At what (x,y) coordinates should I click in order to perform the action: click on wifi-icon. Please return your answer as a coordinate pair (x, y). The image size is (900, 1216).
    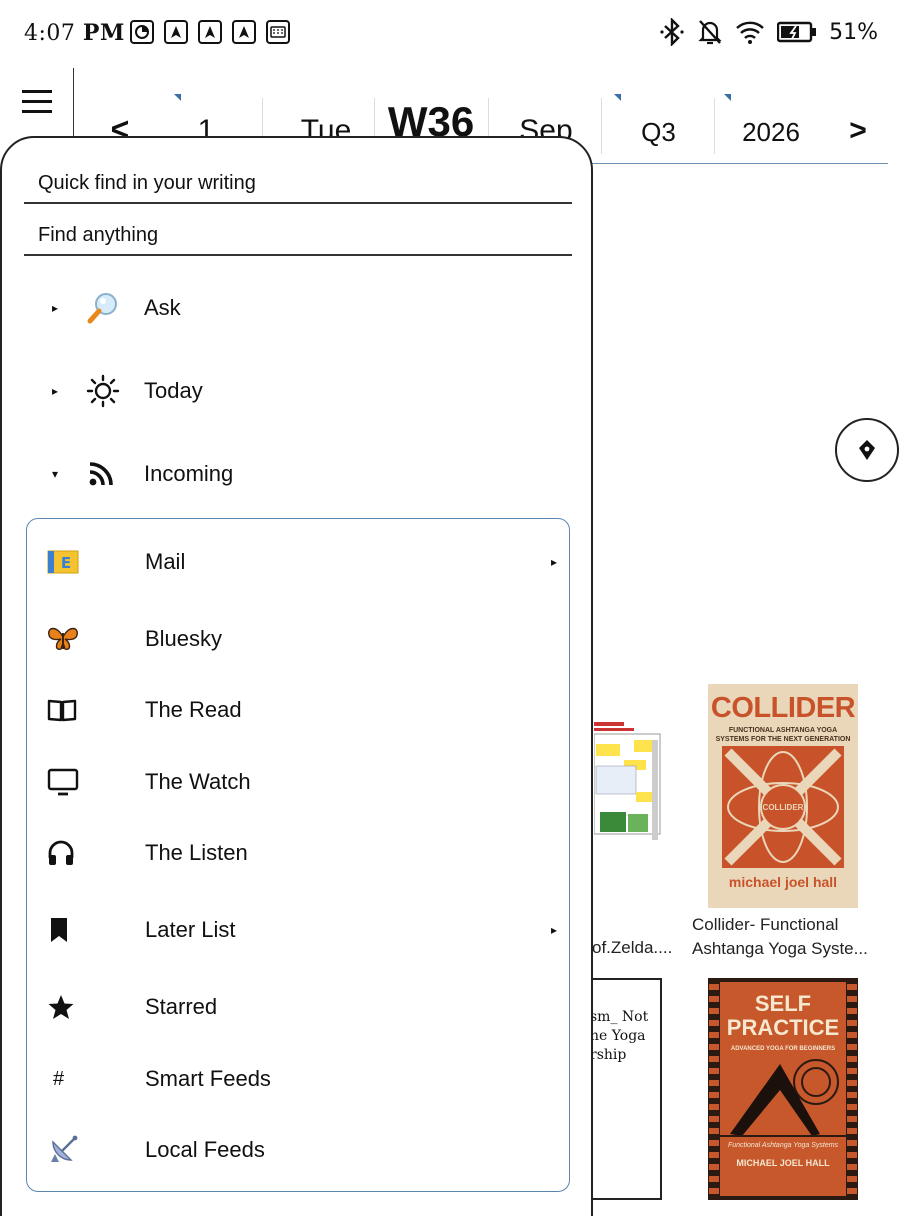
    Looking at the image, I should click on (750, 32).